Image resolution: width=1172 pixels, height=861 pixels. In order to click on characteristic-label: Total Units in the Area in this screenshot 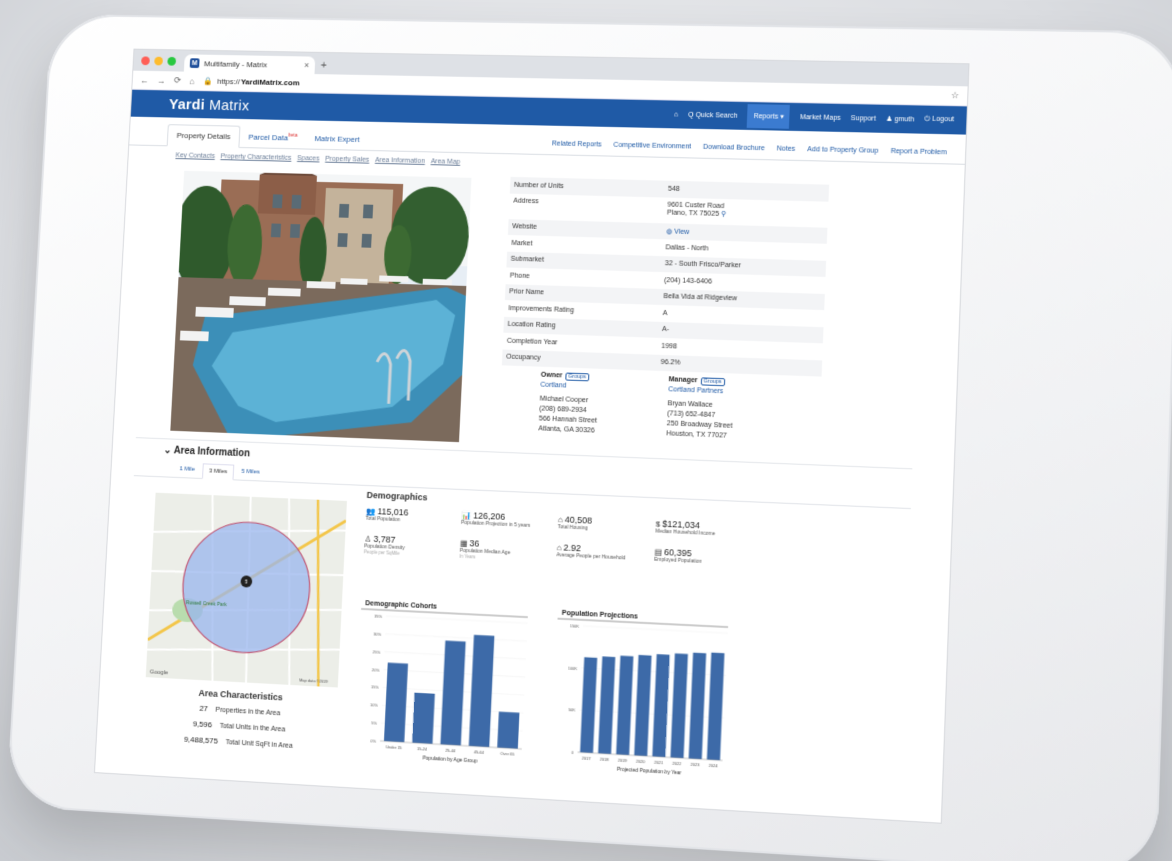, I will do `click(252, 728)`.